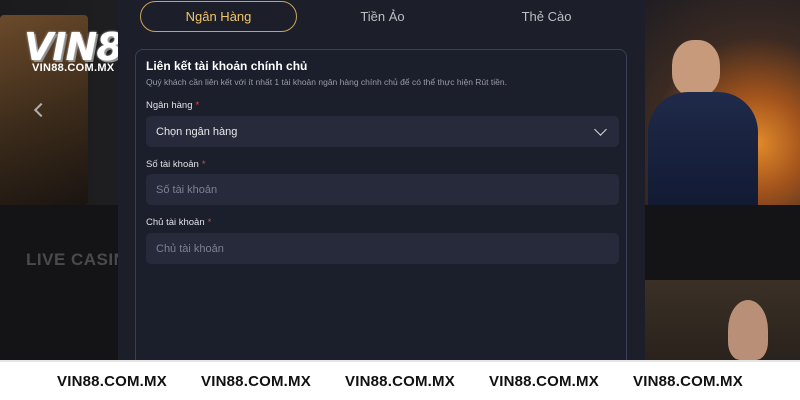 The image size is (800, 400). Describe the element at coordinates (227, 66) in the screenshot. I see `panel-title: Liên kết tài khoản chính chủ` at that location.